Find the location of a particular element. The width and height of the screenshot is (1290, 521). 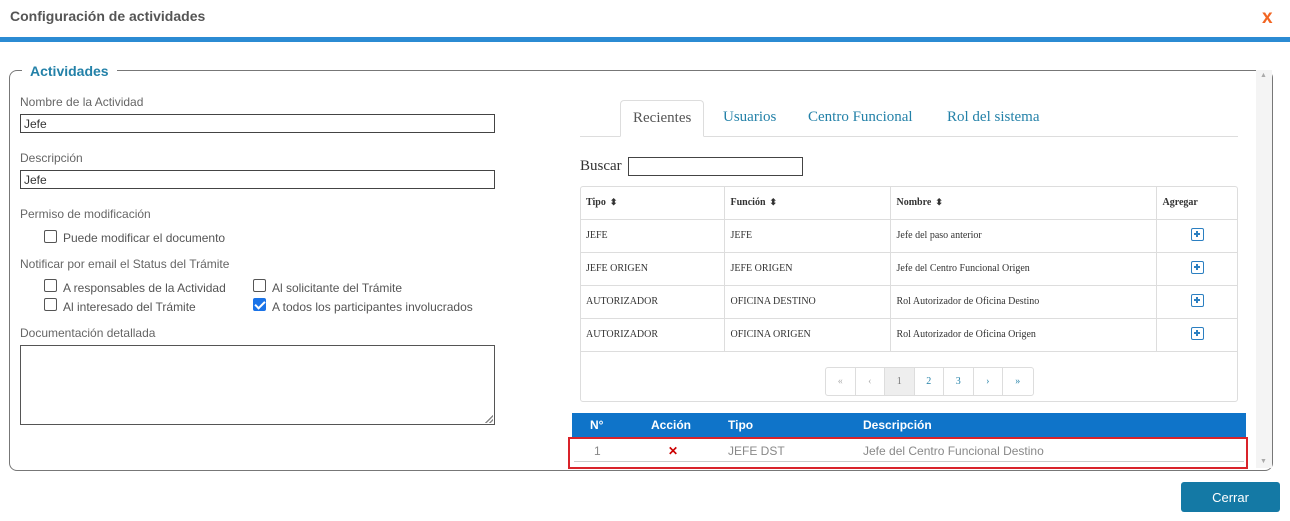

selected-col-descripcion: Descripción is located at coordinates (897, 425).